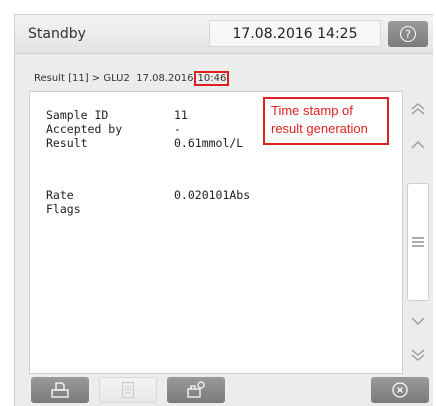 The width and height of the screenshot is (436, 406). I want to click on scroll-thumb, so click(418, 242).